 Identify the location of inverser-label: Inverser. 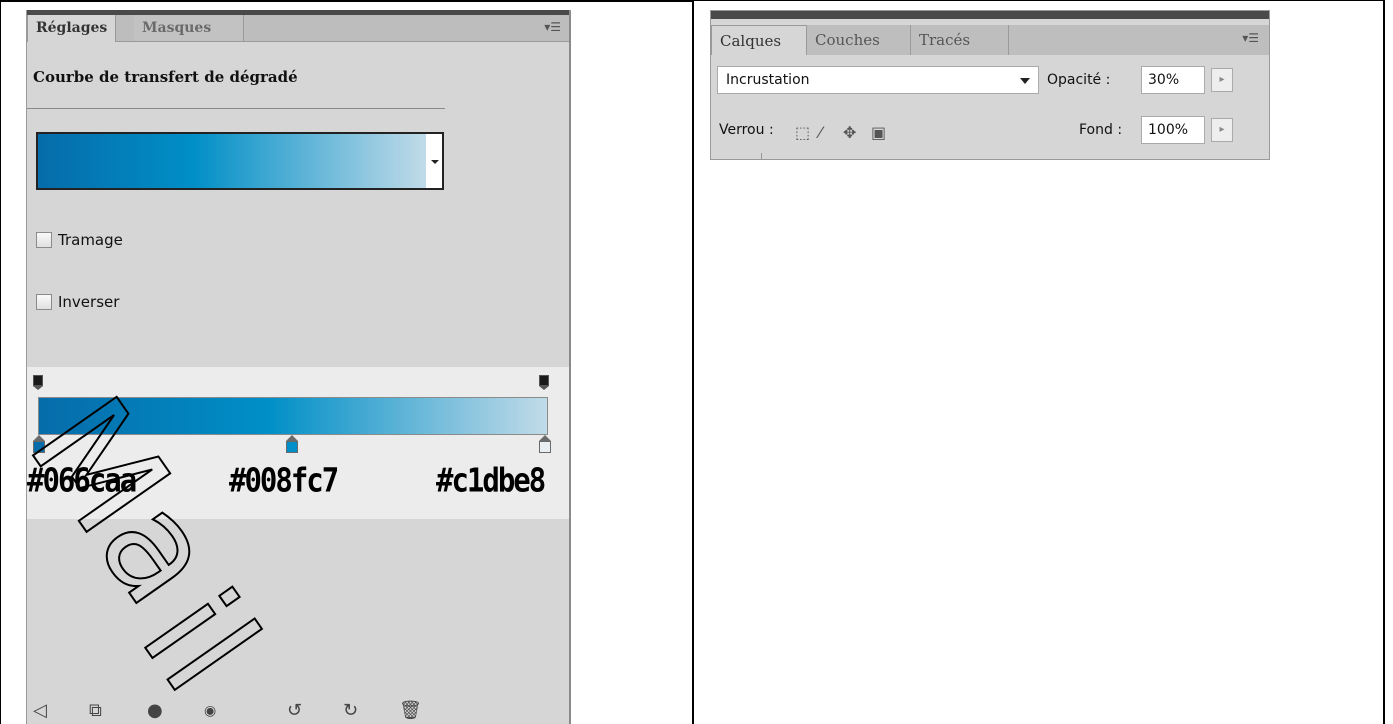
(89, 302).